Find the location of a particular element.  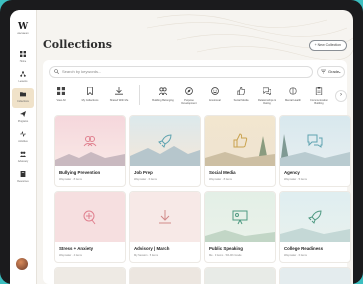

grade-dropdown: Grade ⌄ is located at coordinates (331, 72).